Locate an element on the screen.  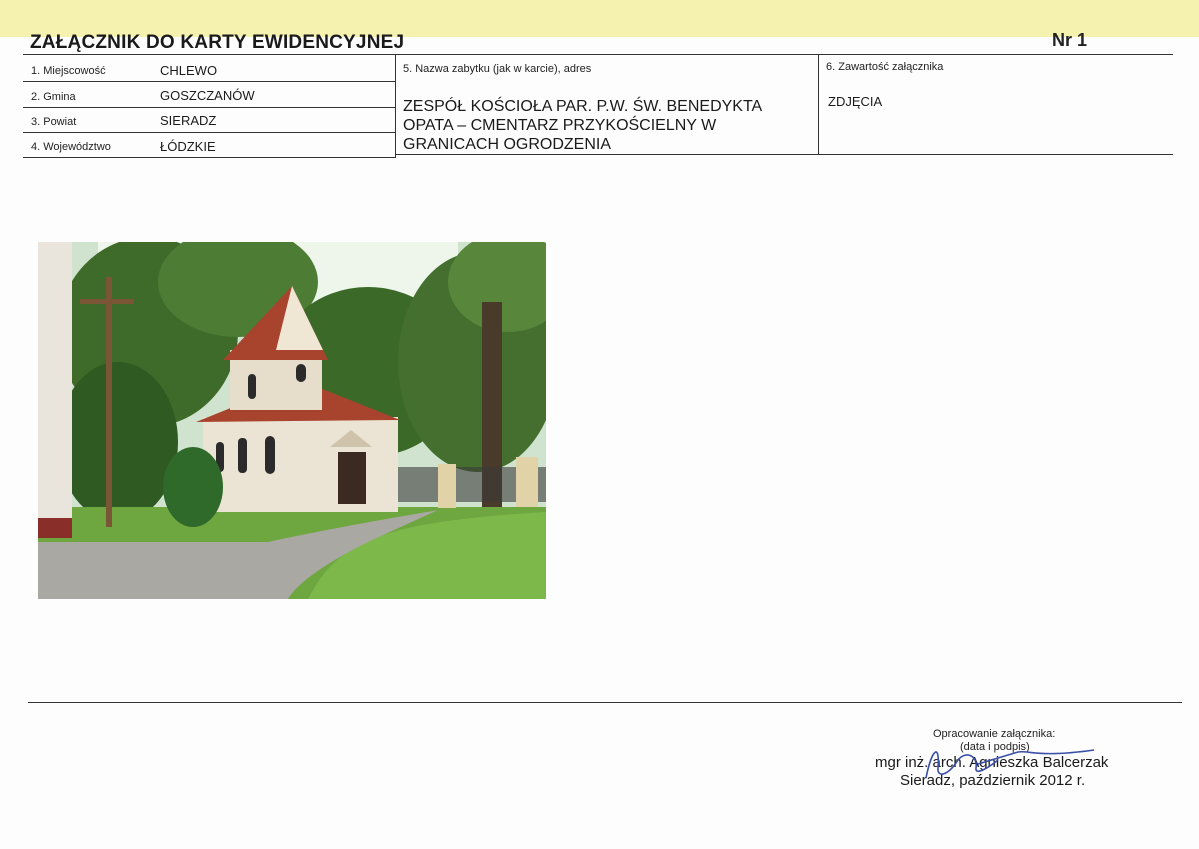
table-top-rule is located at coordinates (598, 54).